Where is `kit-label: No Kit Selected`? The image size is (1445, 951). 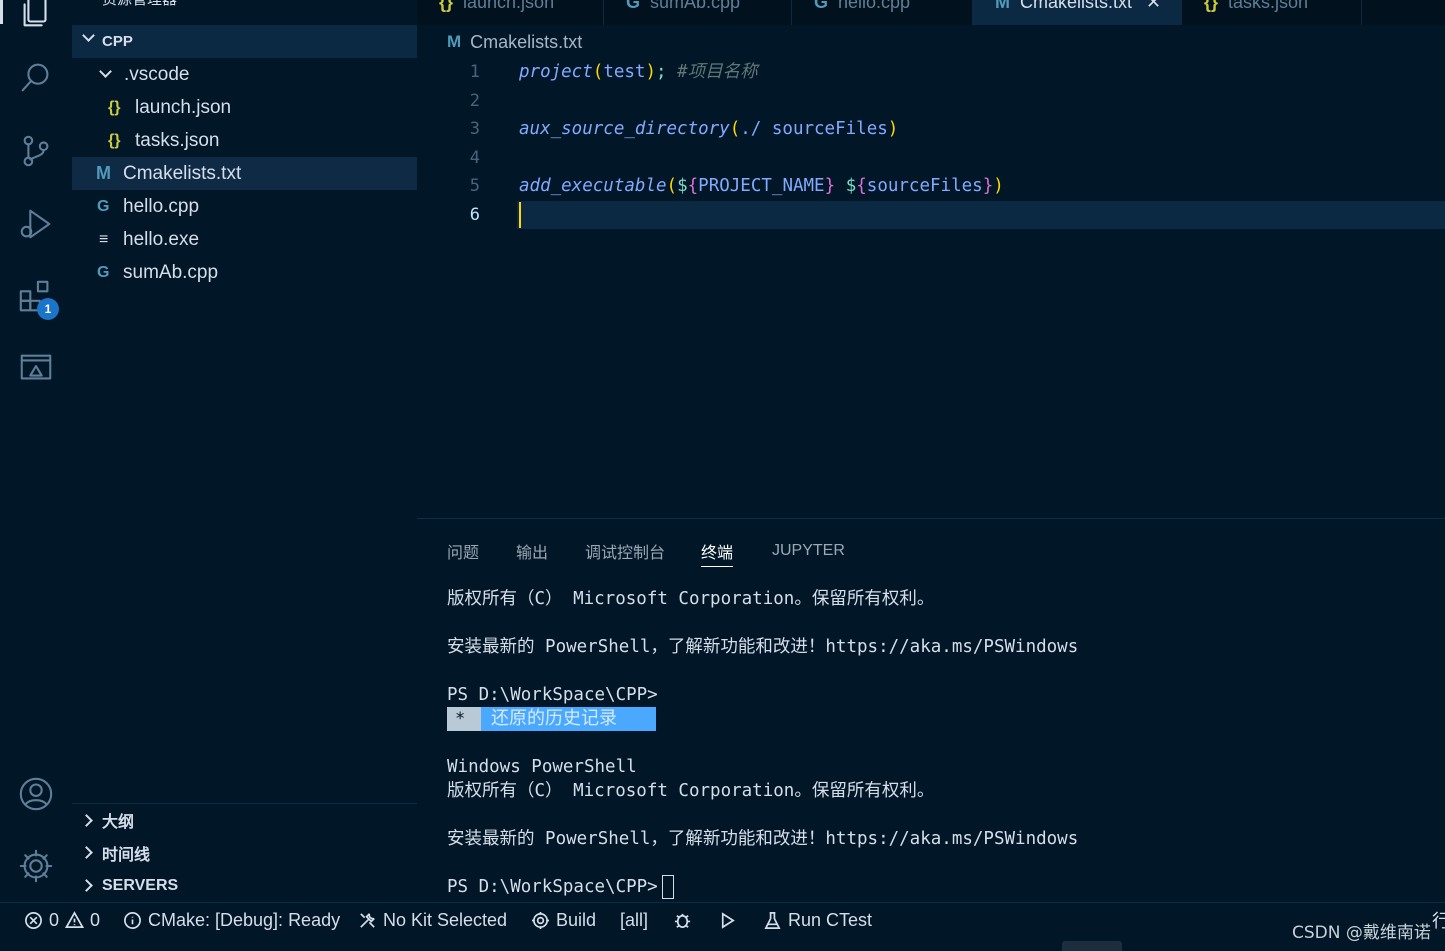 kit-label: No Kit Selected is located at coordinates (445, 919).